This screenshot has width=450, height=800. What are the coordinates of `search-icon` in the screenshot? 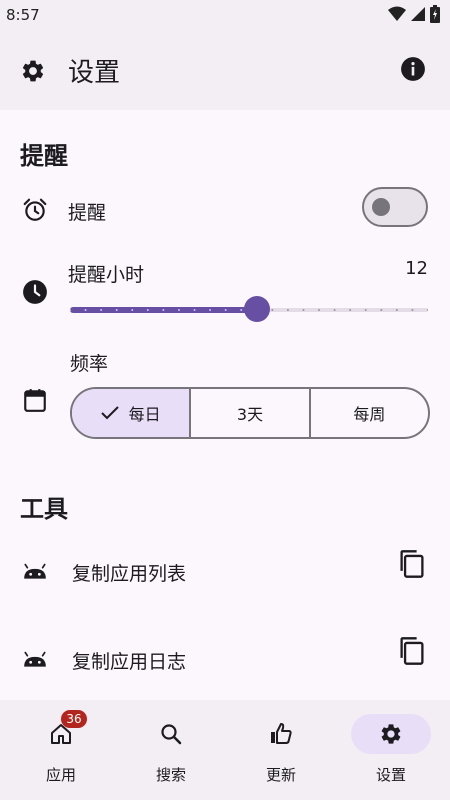 It's located at (171, 734).